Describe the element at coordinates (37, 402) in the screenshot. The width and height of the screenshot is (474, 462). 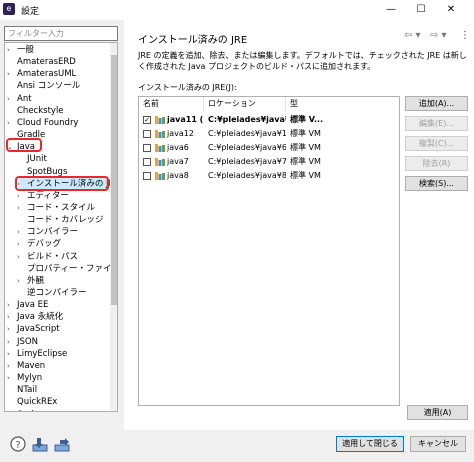
I see `tree-item-label: QuickREx` at that location.